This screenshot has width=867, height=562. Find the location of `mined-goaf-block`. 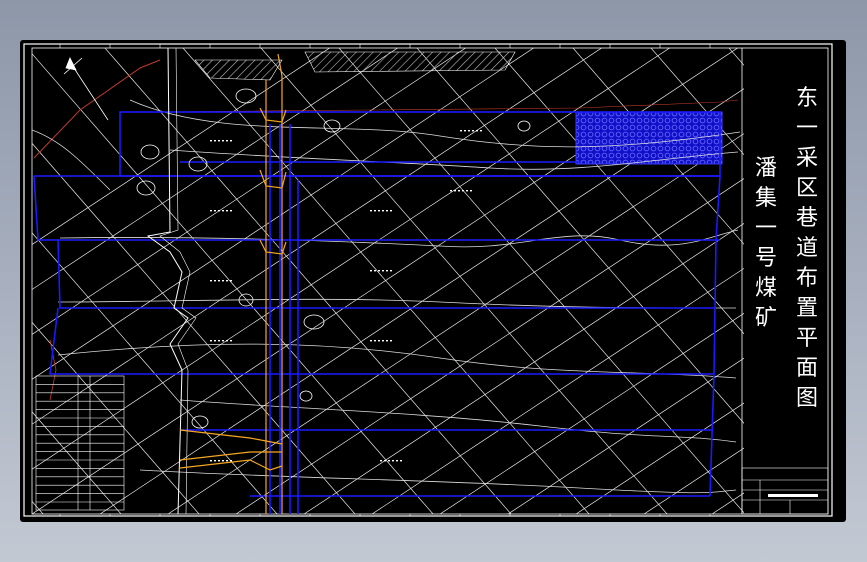

mined-goaf-block is located at coordinates (649, 138).